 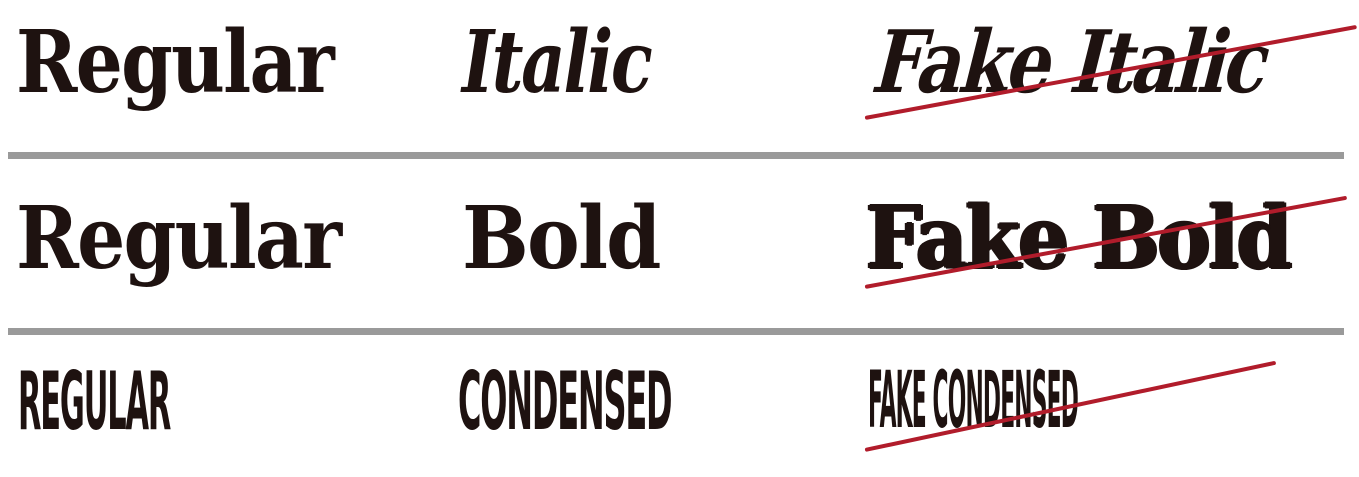 I want to click on italic-sample: Italic, so click(x=557, y=62).